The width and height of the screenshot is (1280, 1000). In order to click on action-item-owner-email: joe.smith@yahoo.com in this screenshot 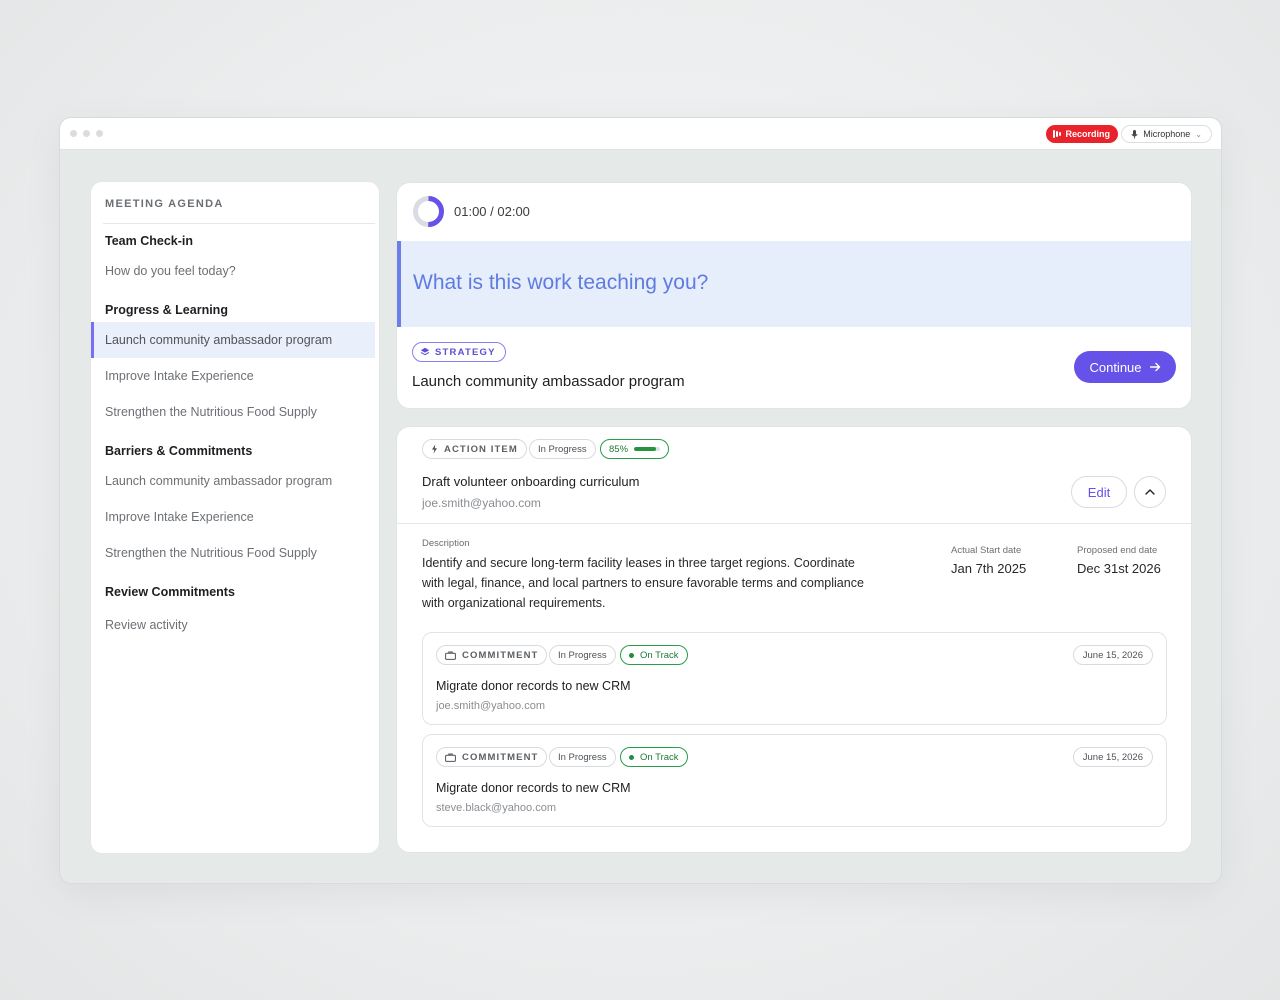, I will do `click(481, 503)`.